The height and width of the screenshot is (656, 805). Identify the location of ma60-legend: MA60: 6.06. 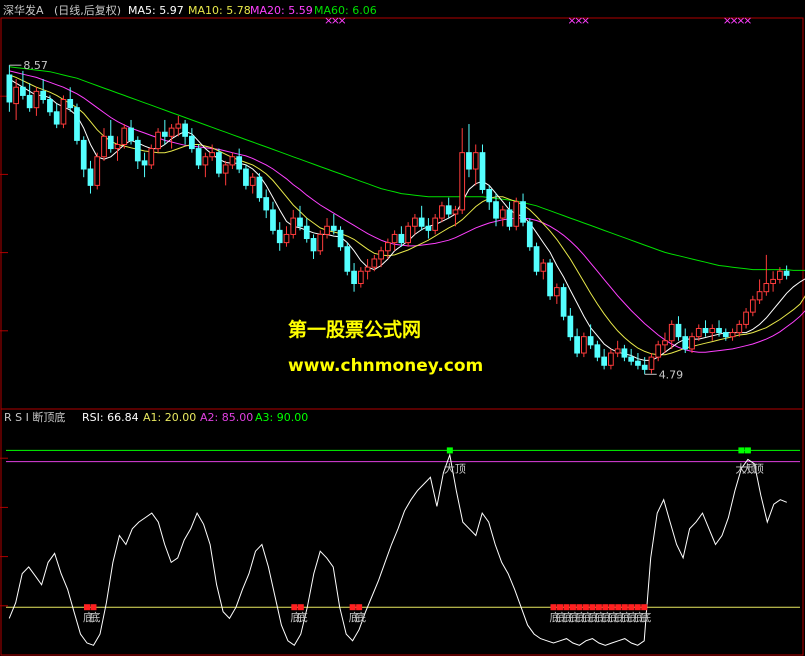
(345, 10).